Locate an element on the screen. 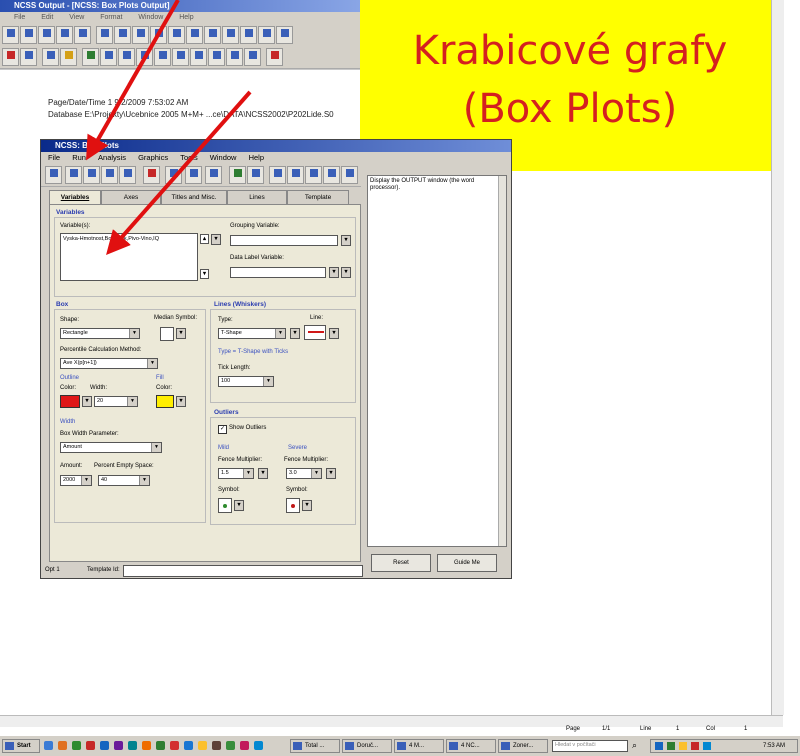  mild-symbol-swatch is located at coordinates (225, 505).